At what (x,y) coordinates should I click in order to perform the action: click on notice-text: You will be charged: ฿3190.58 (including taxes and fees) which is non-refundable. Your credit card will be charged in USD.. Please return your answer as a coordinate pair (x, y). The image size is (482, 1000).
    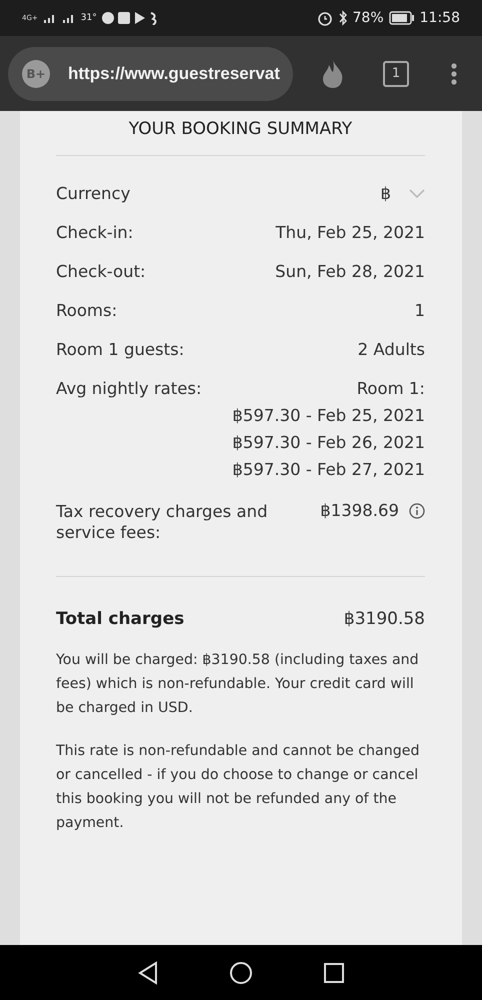
    Looking at the image, I should click on (238, 684).